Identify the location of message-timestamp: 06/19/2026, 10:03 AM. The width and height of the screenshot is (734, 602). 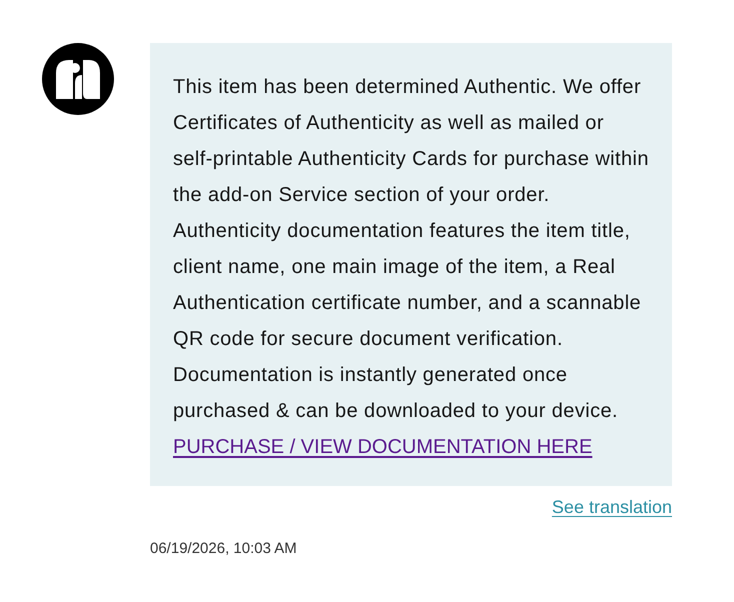
(223, 548).